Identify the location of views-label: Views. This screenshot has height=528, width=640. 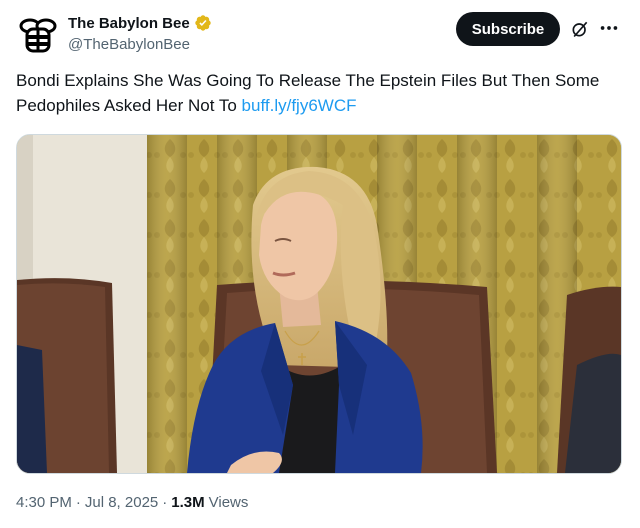
(228, 502).